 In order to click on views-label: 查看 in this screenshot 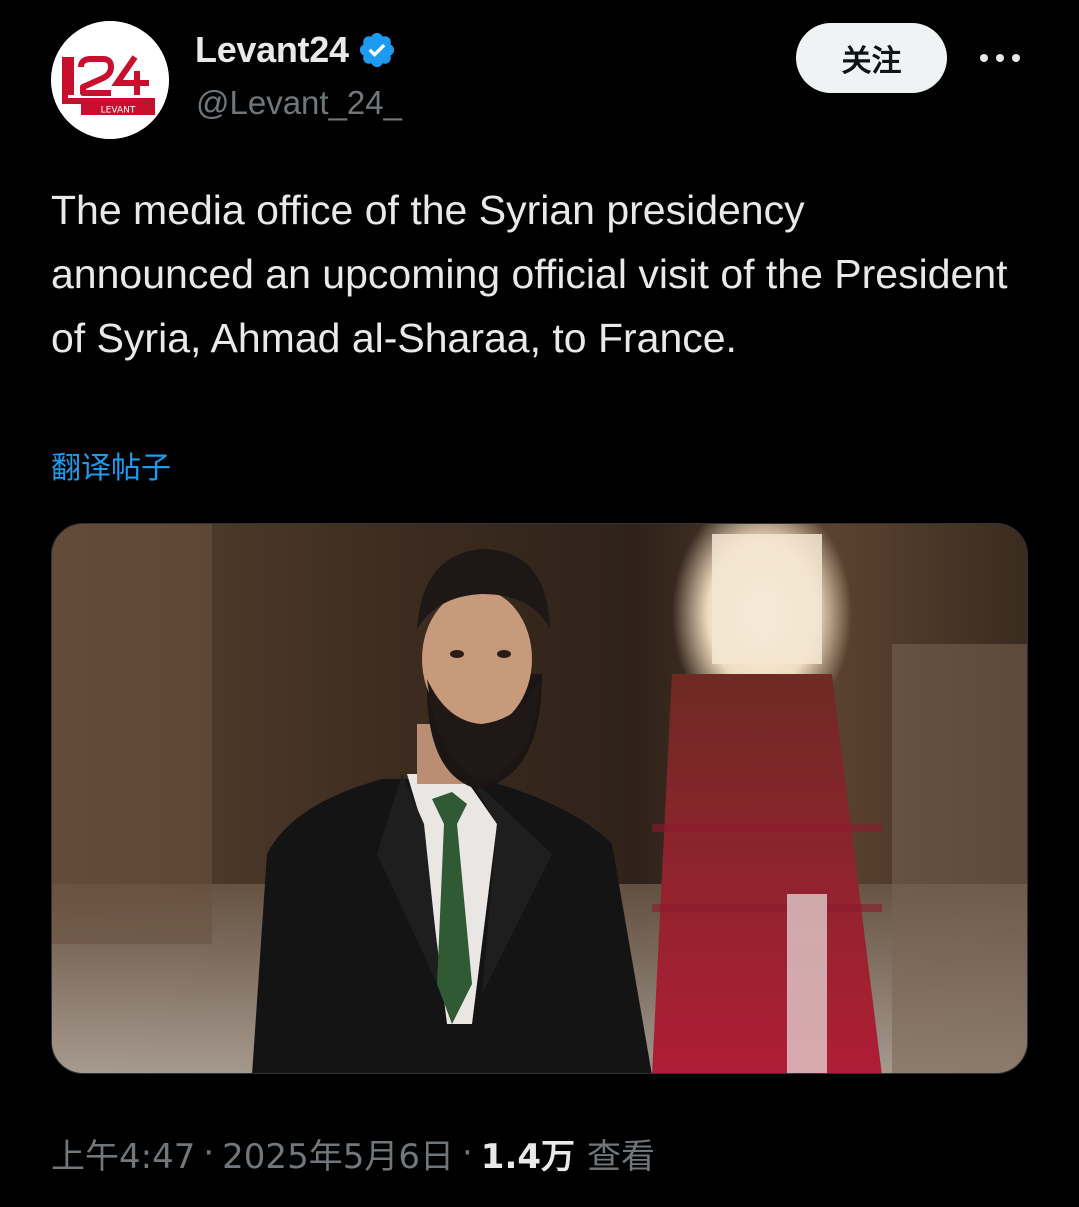, I will do `click(621, 1156)`.